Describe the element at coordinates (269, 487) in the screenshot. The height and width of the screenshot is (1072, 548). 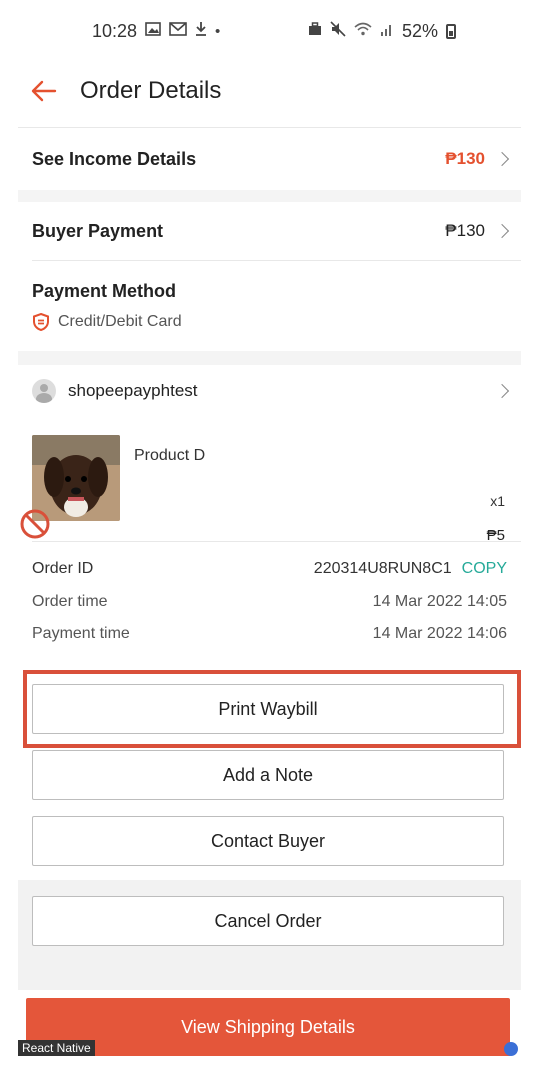
I see `product-item: Product D x1 ₱5` at that location.